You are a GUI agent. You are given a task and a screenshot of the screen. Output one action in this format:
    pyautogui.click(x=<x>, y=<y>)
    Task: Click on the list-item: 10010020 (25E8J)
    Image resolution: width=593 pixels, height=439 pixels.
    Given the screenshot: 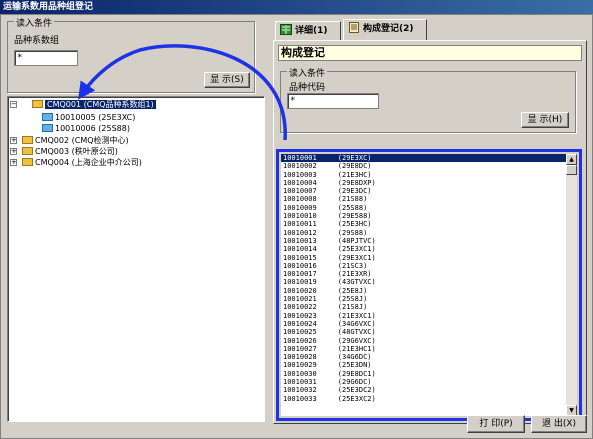 What is the action you would take?
    pyautogui.click(x=423, y=291)
    